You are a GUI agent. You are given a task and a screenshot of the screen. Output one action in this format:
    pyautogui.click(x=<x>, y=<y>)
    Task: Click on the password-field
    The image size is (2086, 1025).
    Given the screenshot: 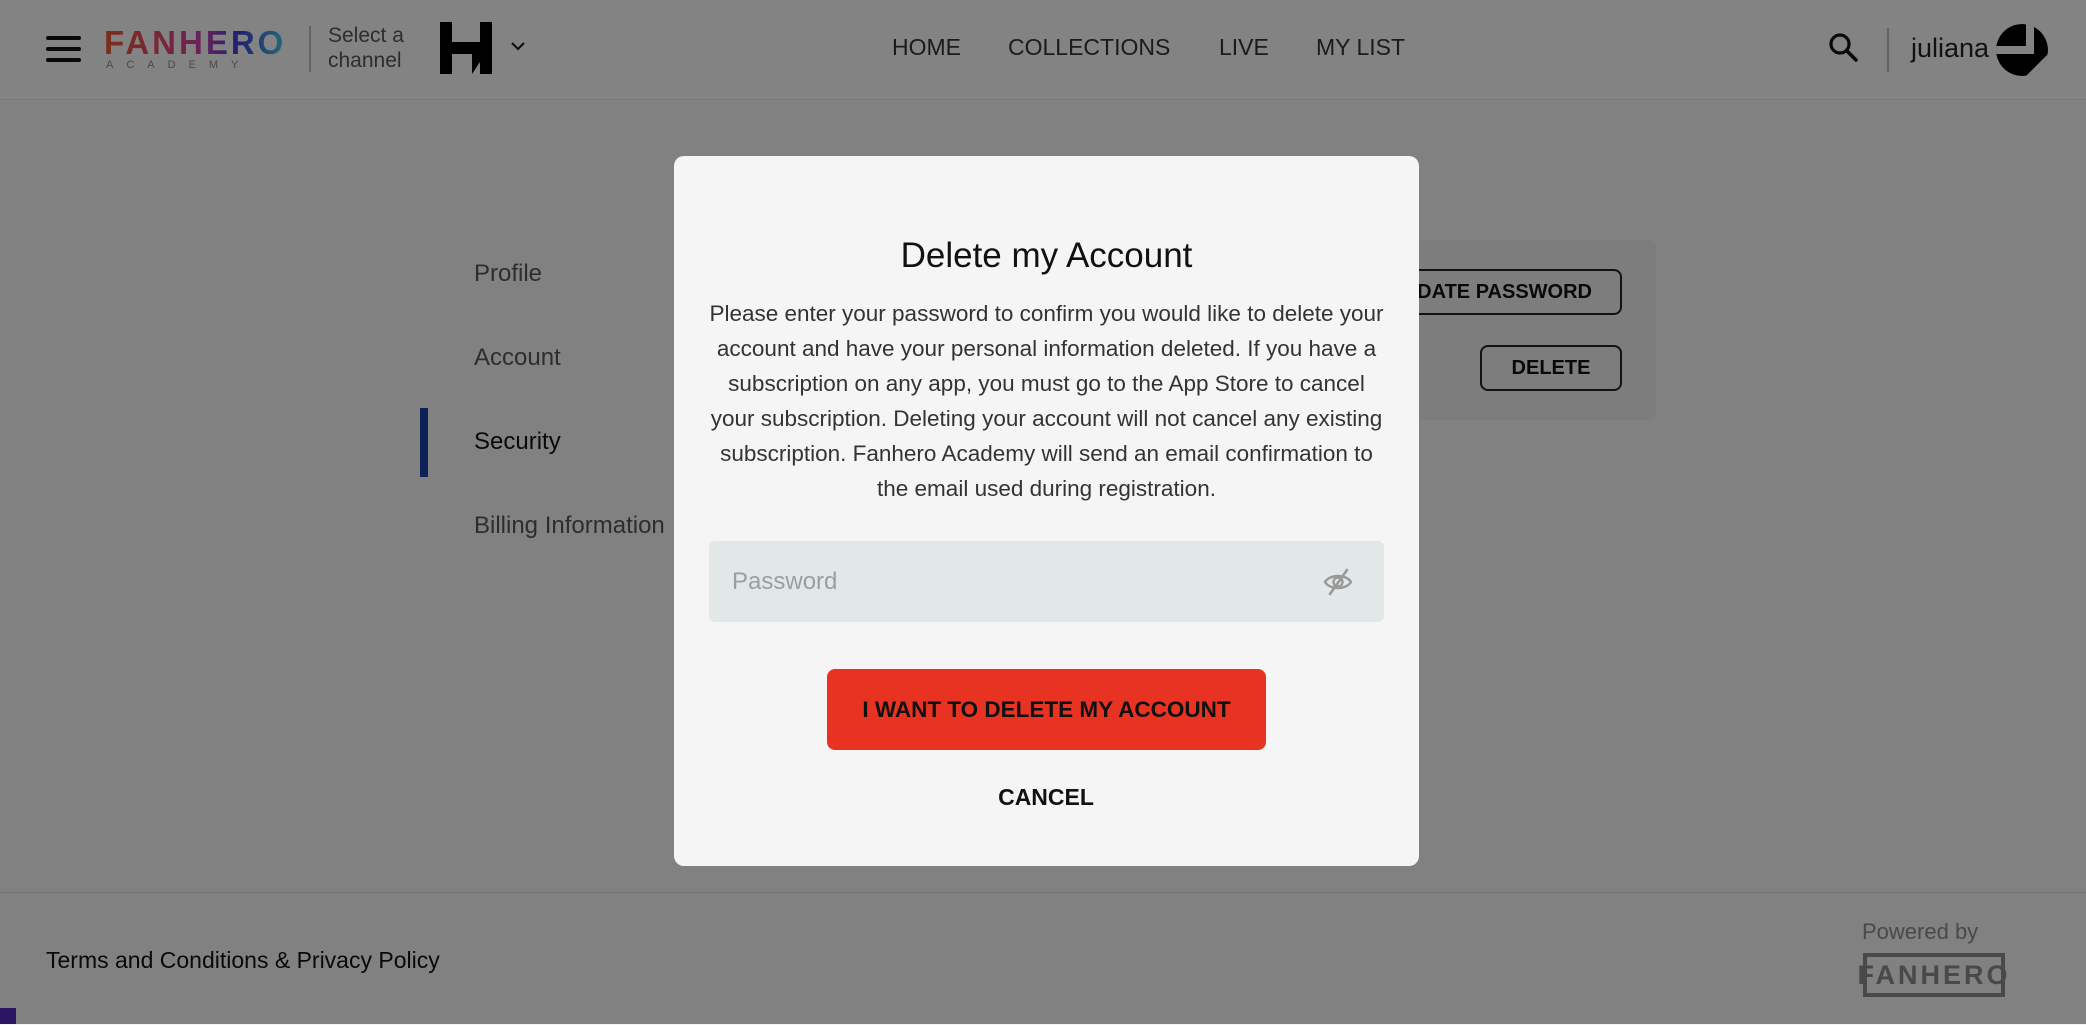 What is the action you would take?
    pyautogui.click(x=1046, y=581)
    